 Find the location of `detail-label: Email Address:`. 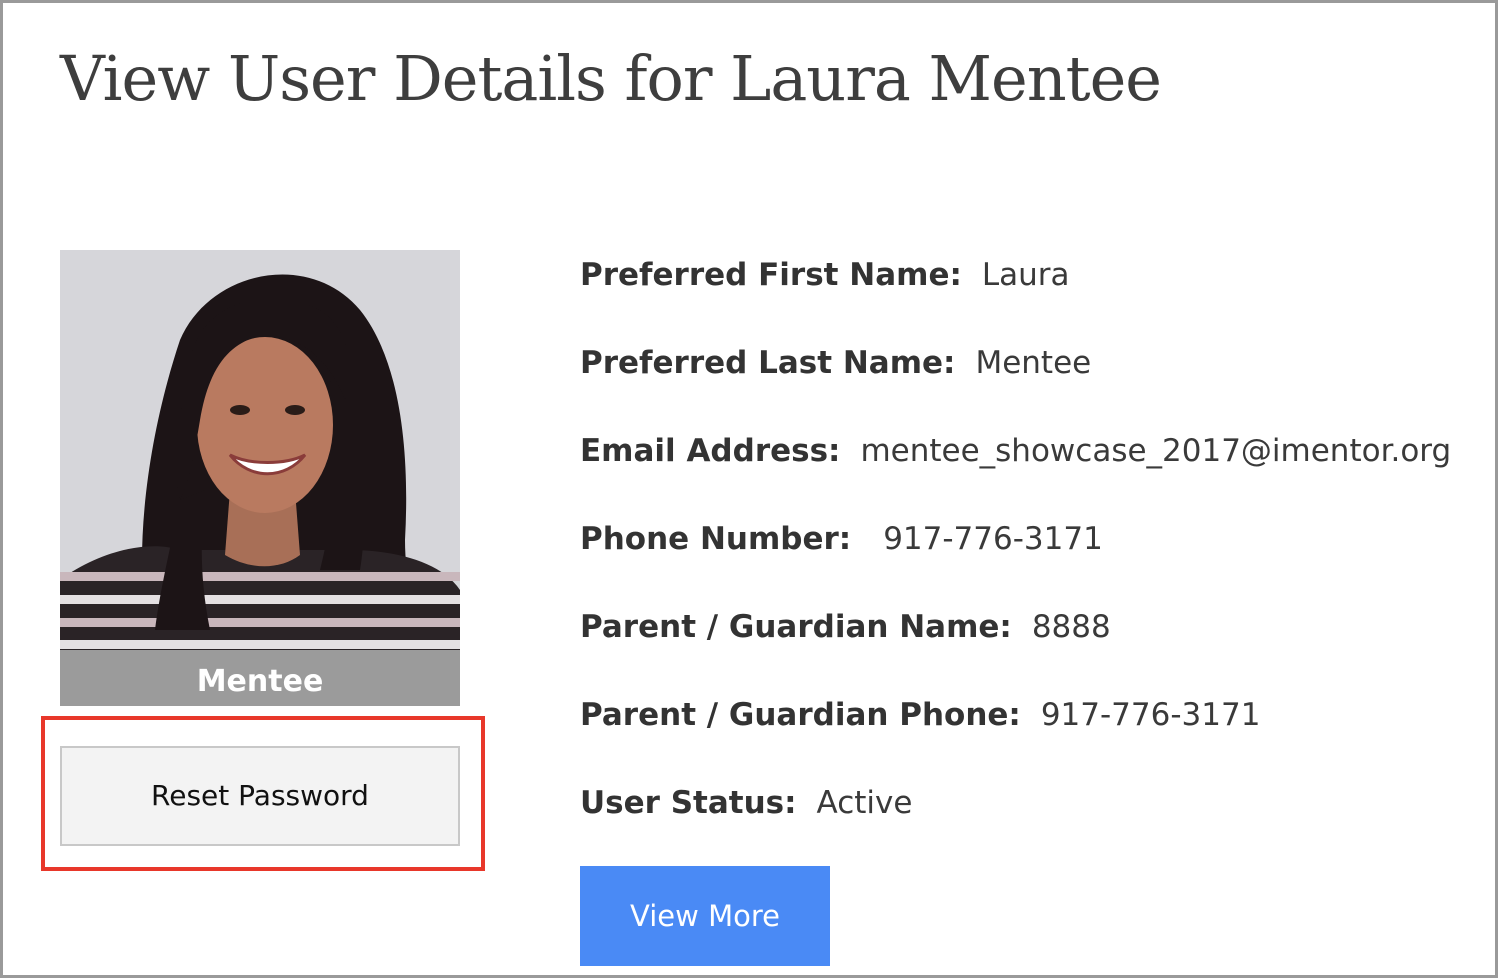

detail-label: Email Address: is located at coordinates (710, 451).